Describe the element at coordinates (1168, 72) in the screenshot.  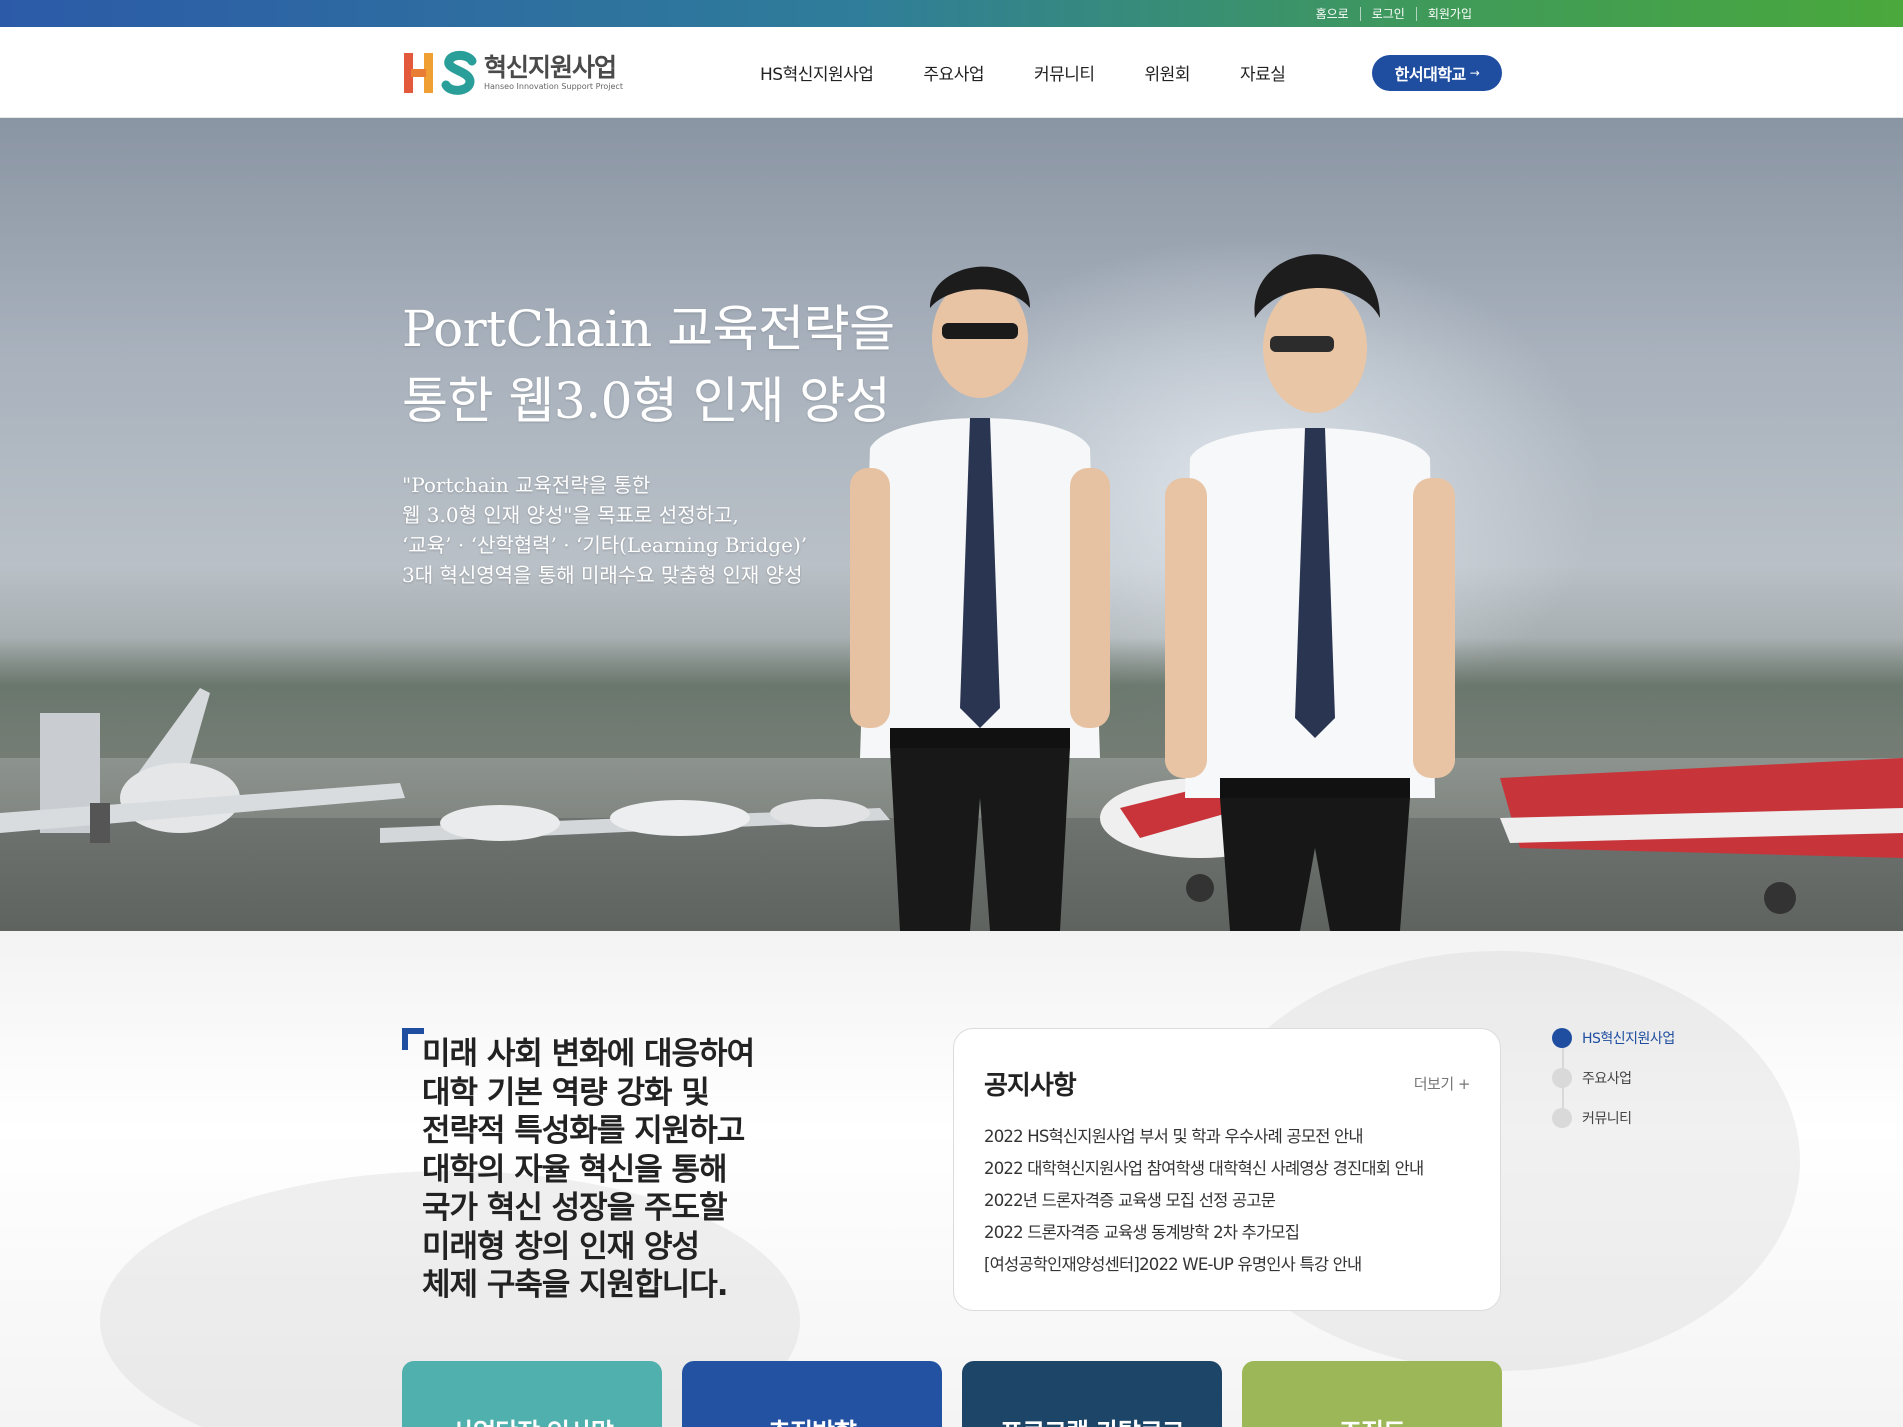
I see `nav-item-committee: 위원회` at that location.